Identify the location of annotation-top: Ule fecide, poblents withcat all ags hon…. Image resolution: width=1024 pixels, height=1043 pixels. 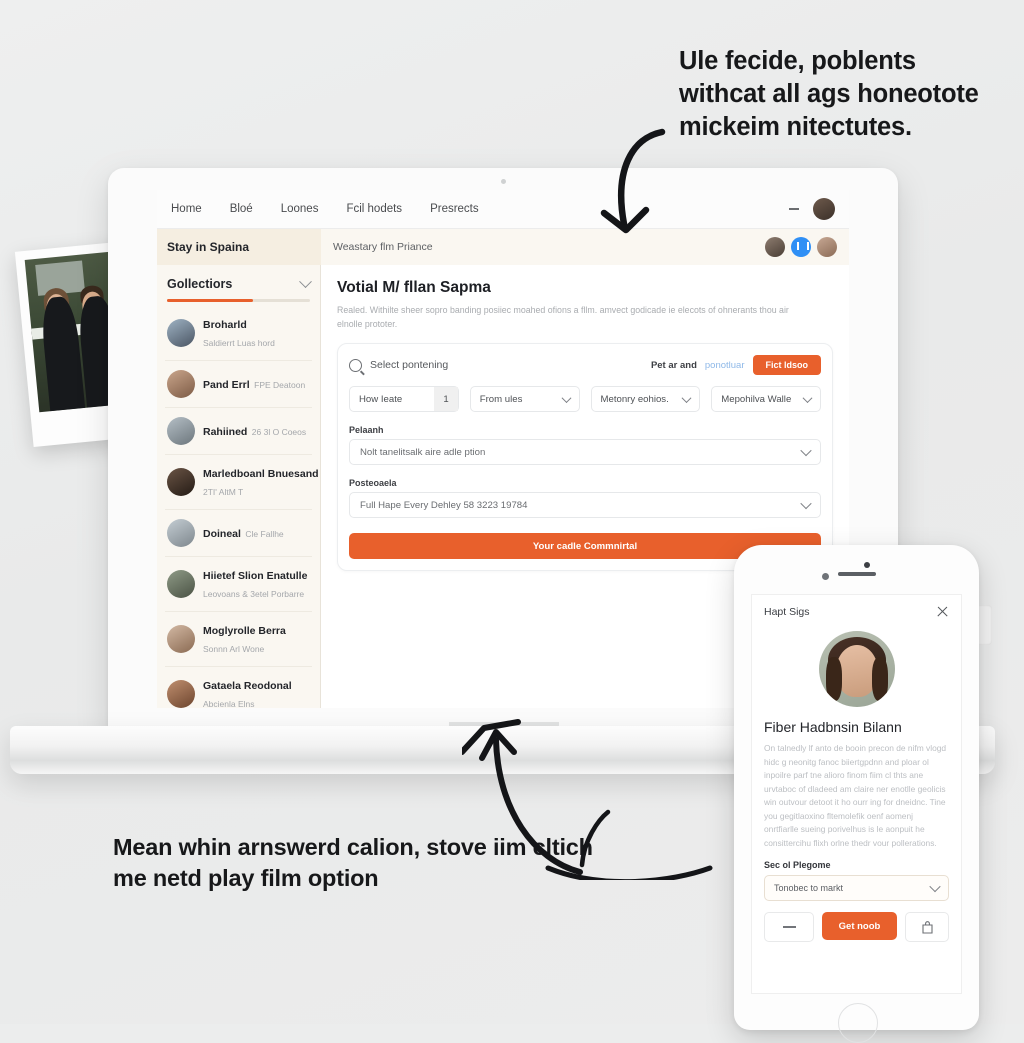
(829, 94).